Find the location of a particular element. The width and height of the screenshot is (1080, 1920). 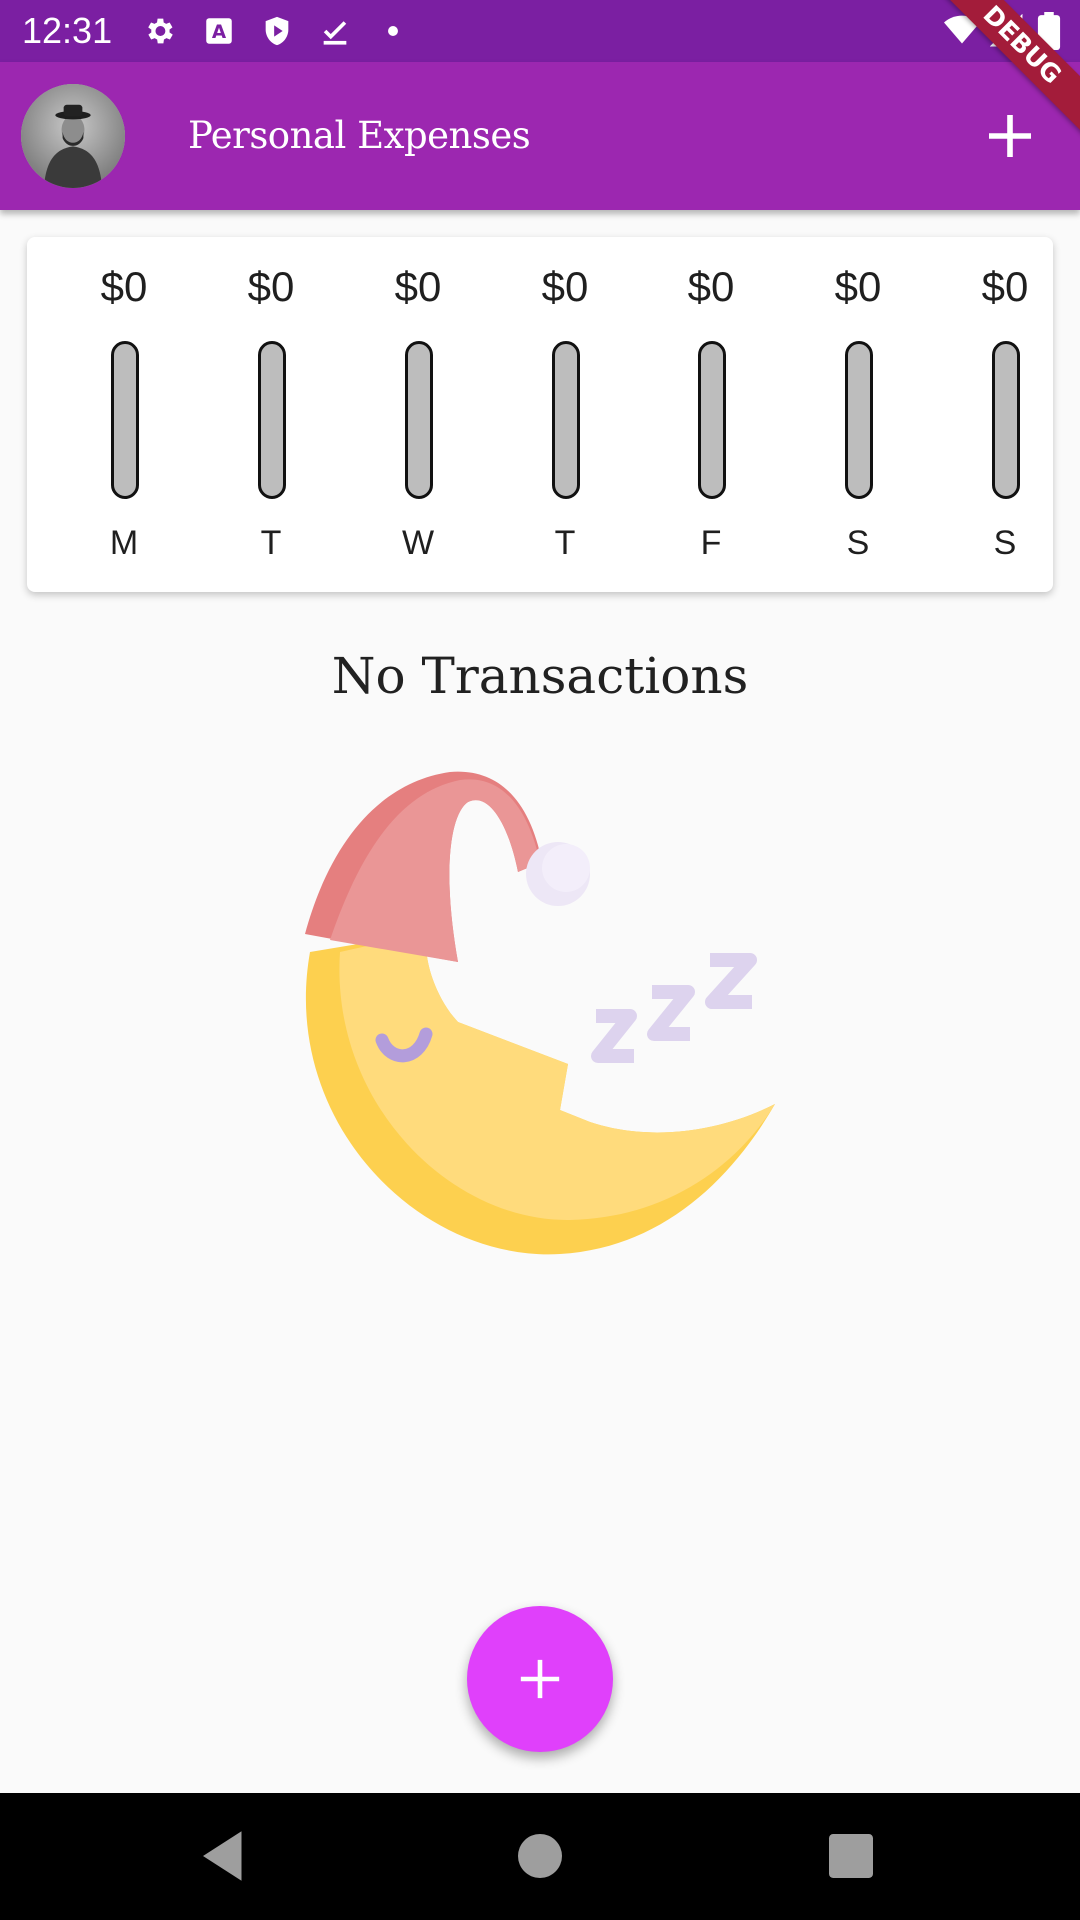

sleeping-moon-illustration is located at coordinates (540, 992).